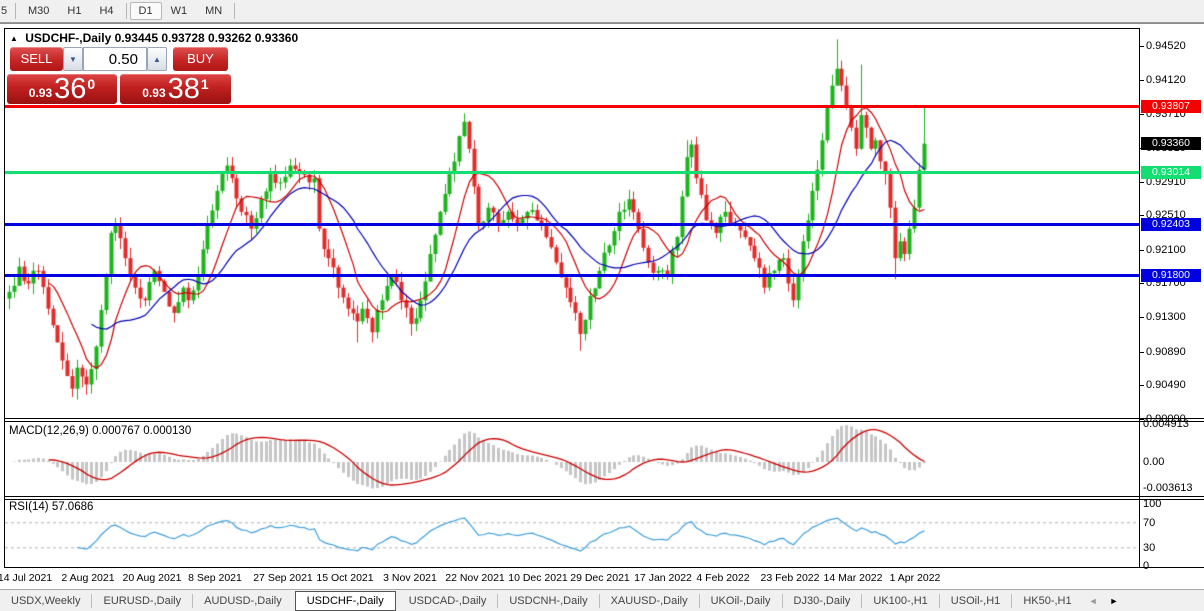  I want to click on price-axis-label: 0.90490, so click(1166, 385).